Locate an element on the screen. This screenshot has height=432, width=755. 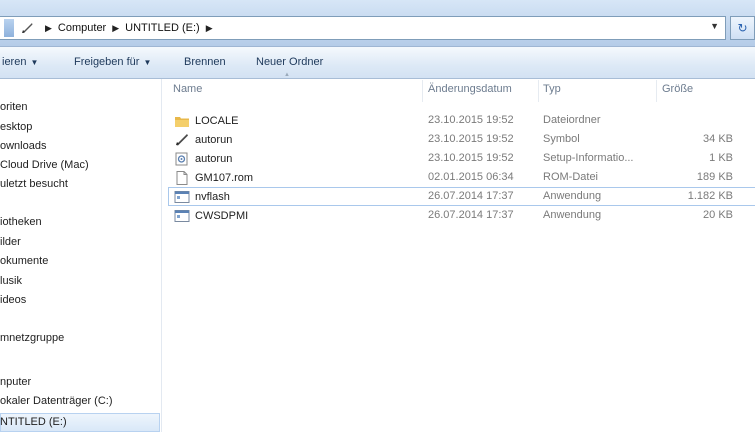
file-name-cell: CWSDPMI is located at coordinates (211, 216).